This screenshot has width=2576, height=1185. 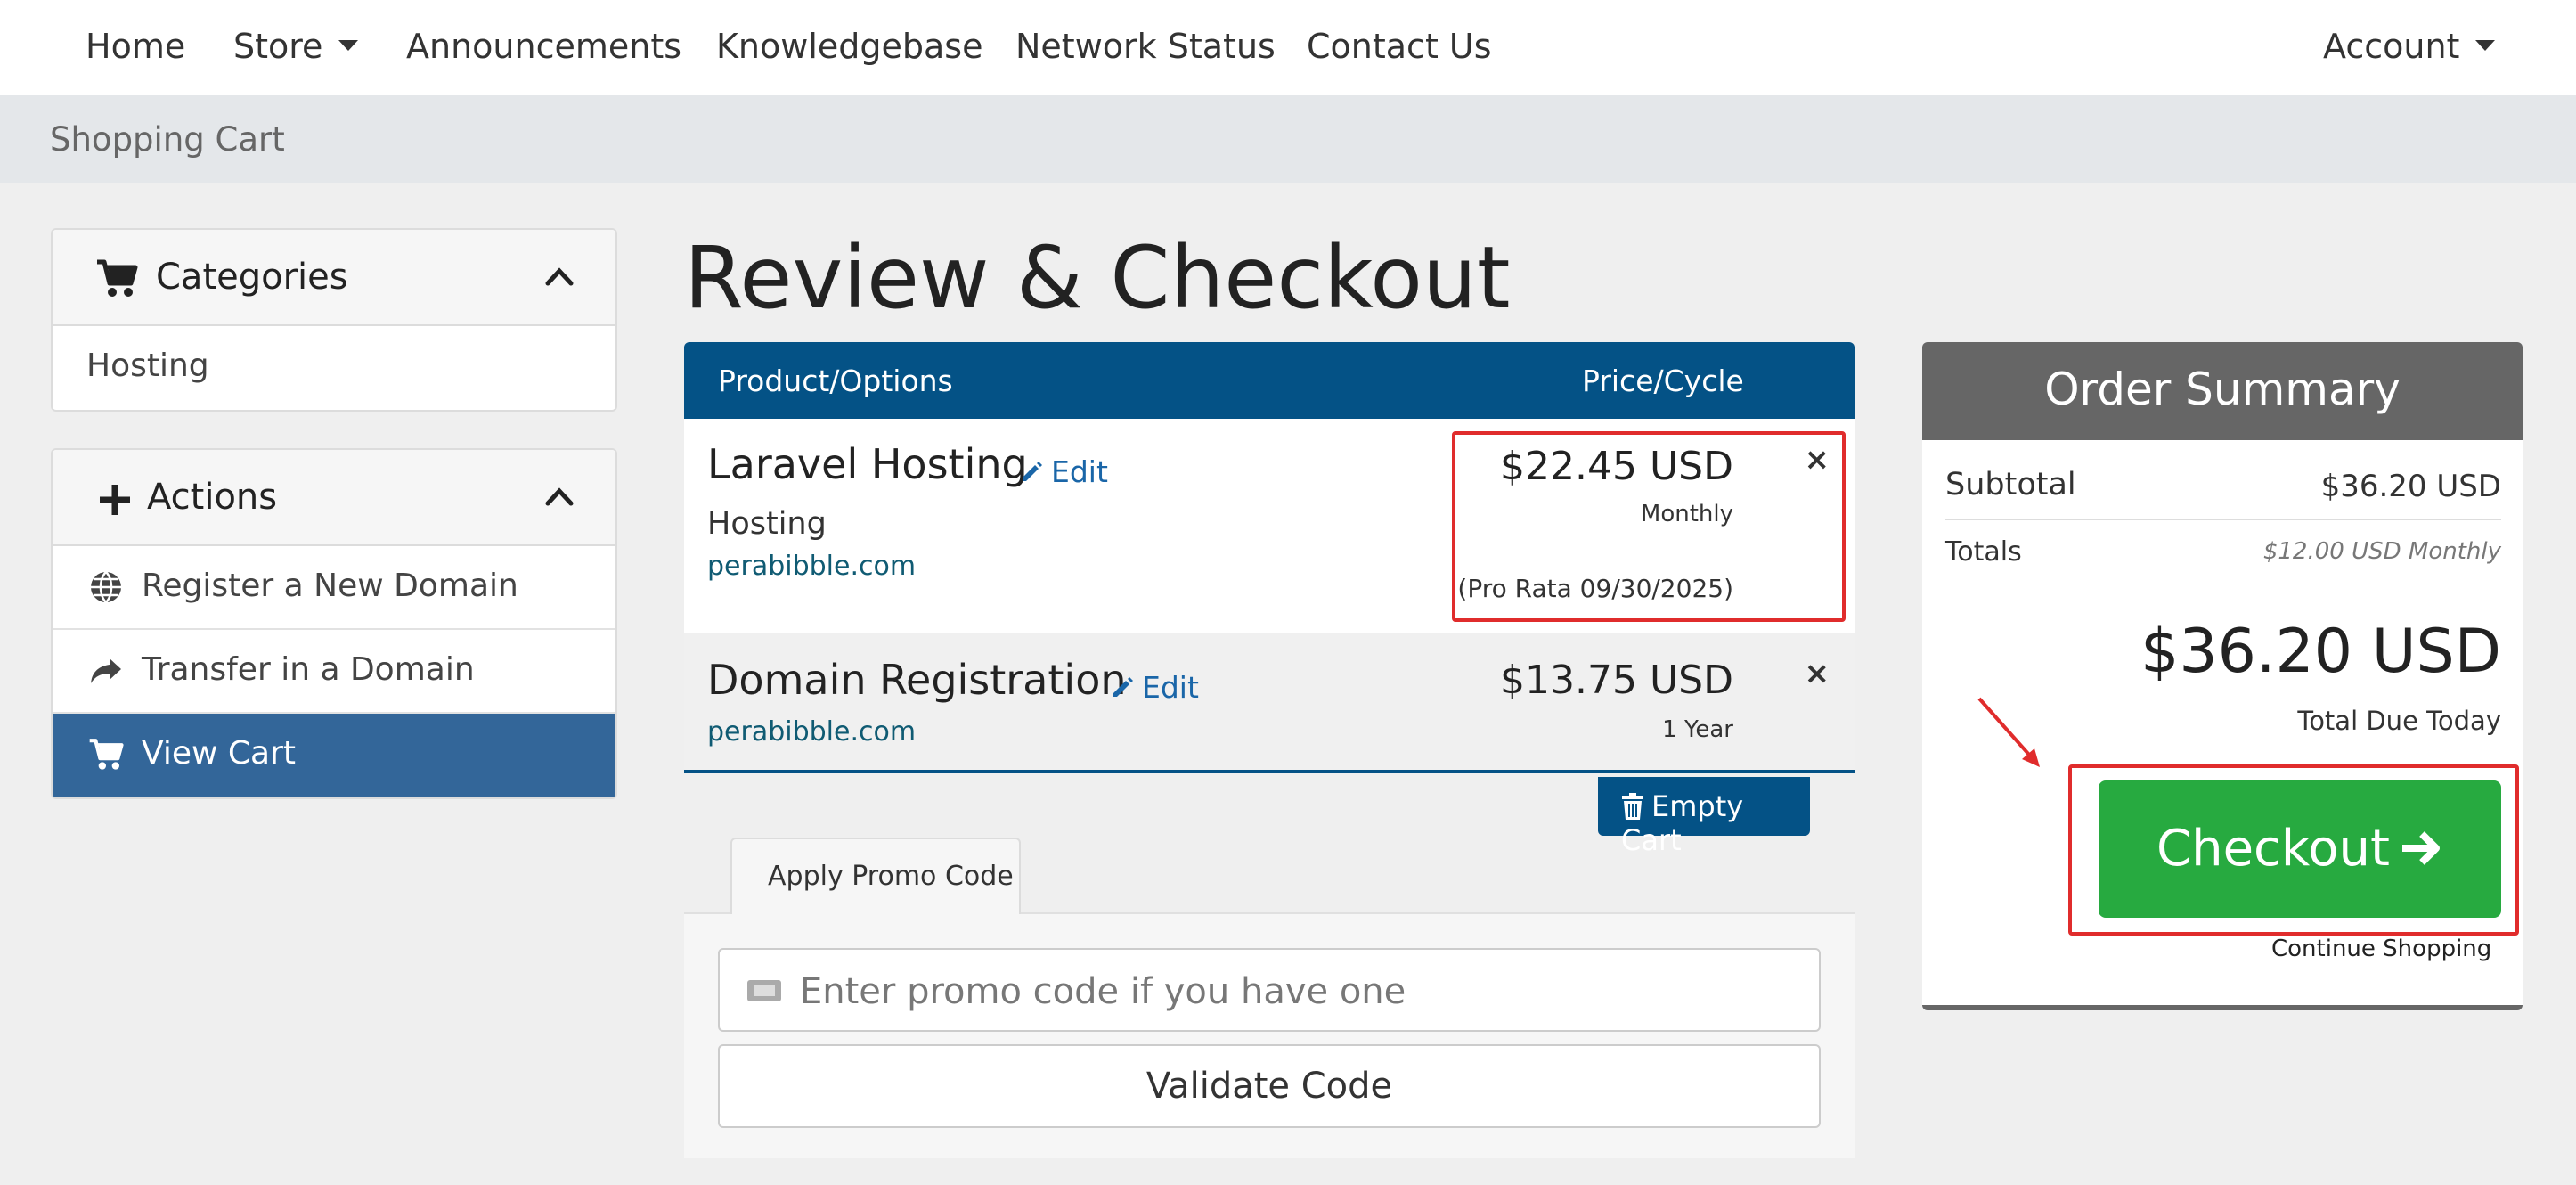 What do you see at coordinates (1097, 278) in the screenshot?
I see `page-title: Review & Checkout` at bounding box center [1097, 278].